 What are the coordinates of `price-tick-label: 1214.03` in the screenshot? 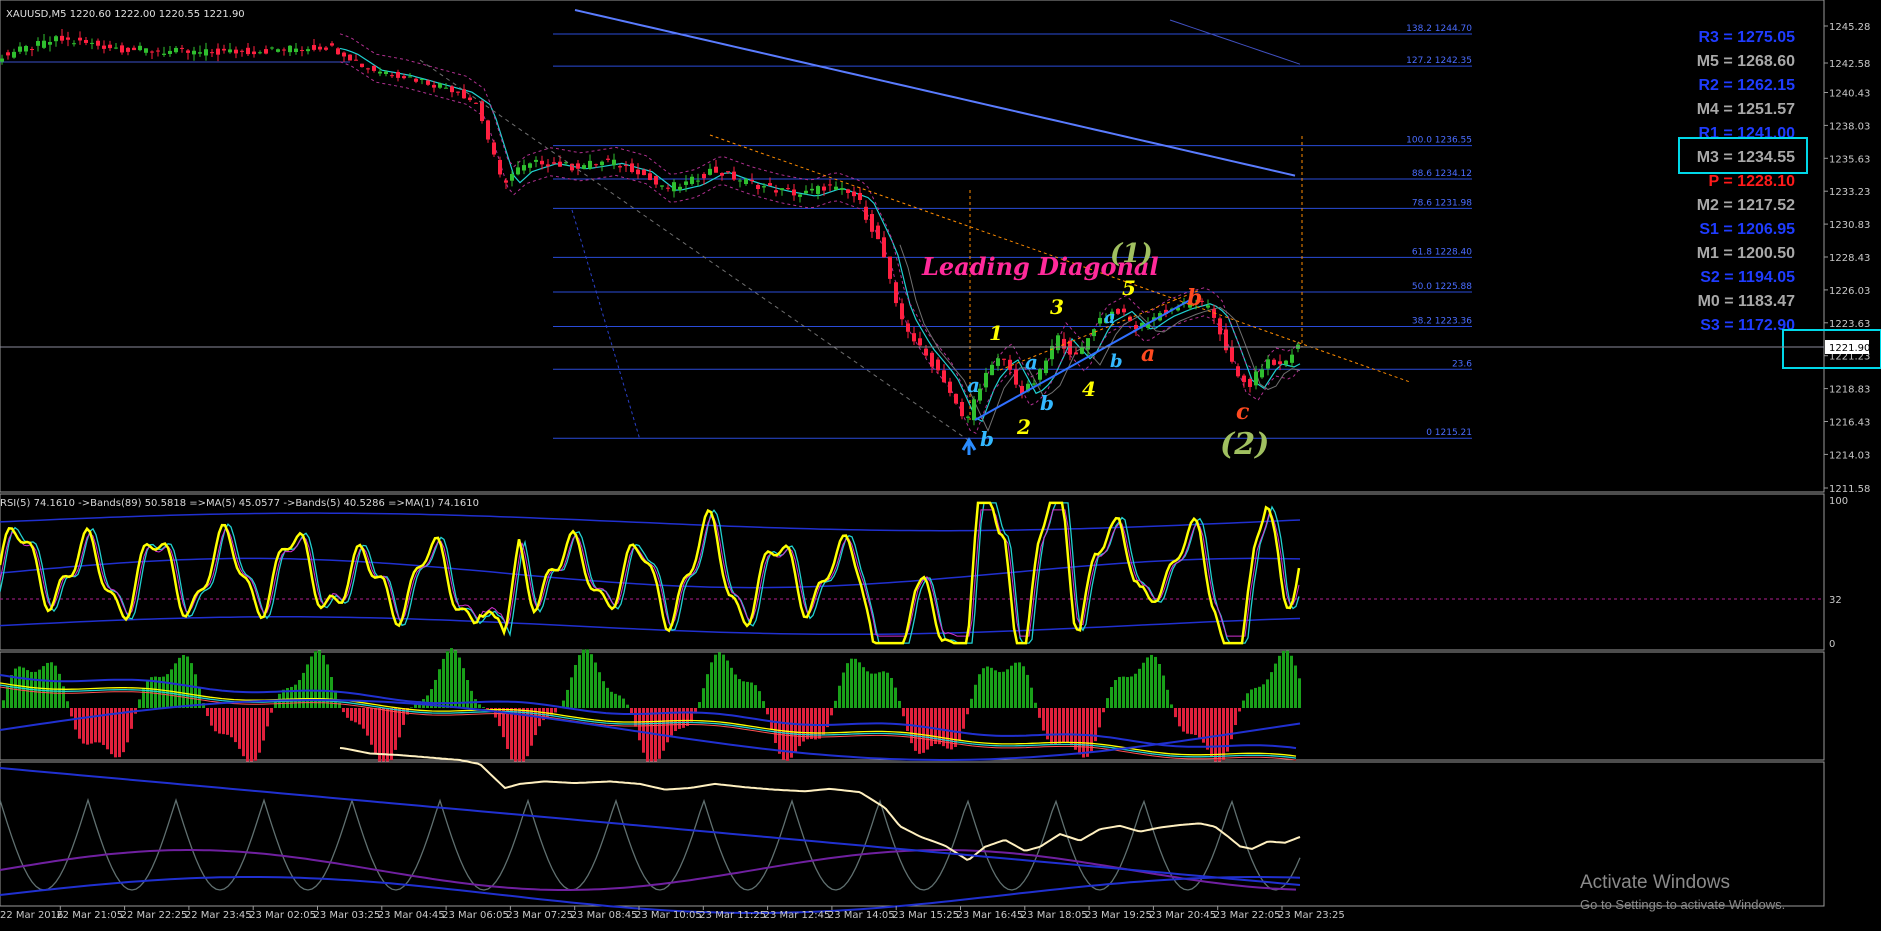 It's located at (1849, 455).